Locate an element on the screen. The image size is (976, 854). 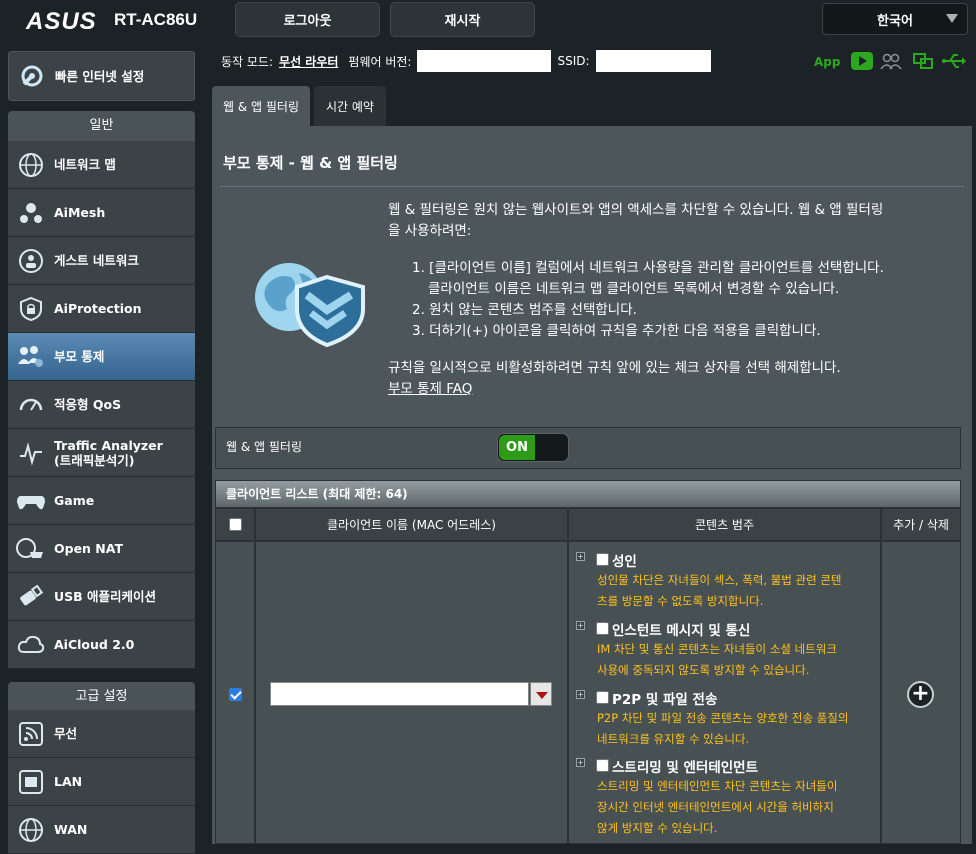
tab-time-scheduling: 시간 예약 is located at coordinates (350, 106).